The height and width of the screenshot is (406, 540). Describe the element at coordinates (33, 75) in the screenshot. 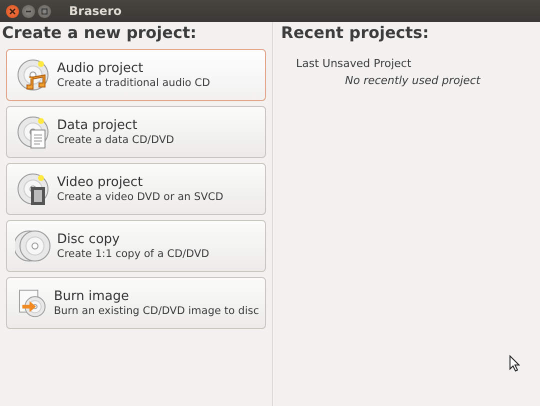

I see `disc-music-icon` at that location.